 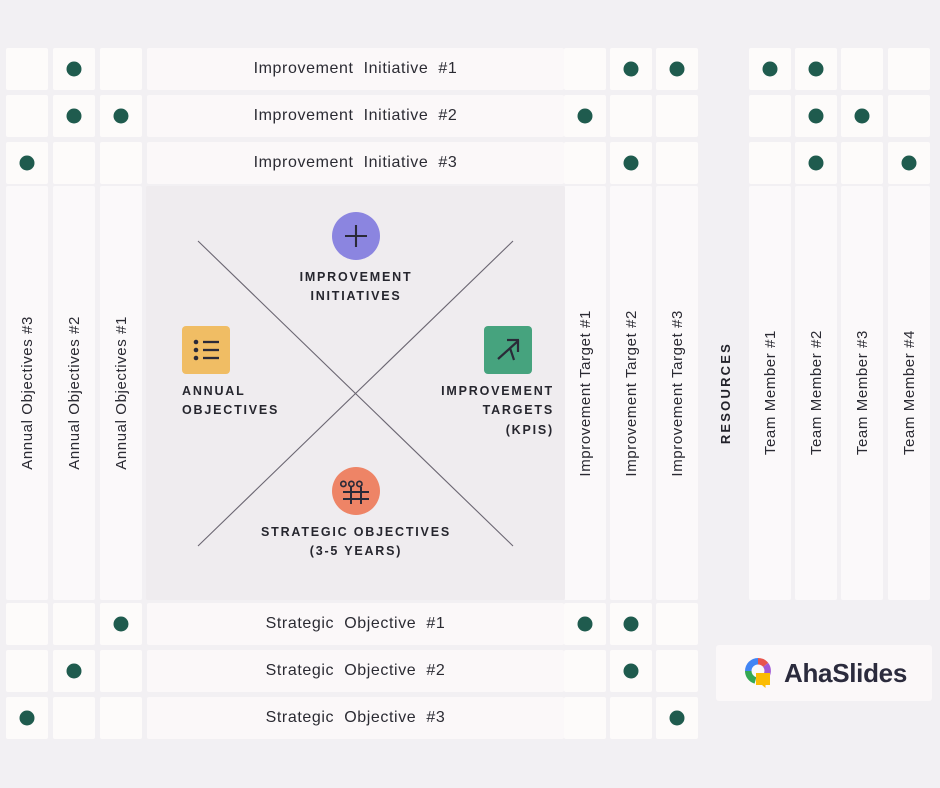 I want to click on team-member-column: Team Member #4, so click(x=909, y=393).